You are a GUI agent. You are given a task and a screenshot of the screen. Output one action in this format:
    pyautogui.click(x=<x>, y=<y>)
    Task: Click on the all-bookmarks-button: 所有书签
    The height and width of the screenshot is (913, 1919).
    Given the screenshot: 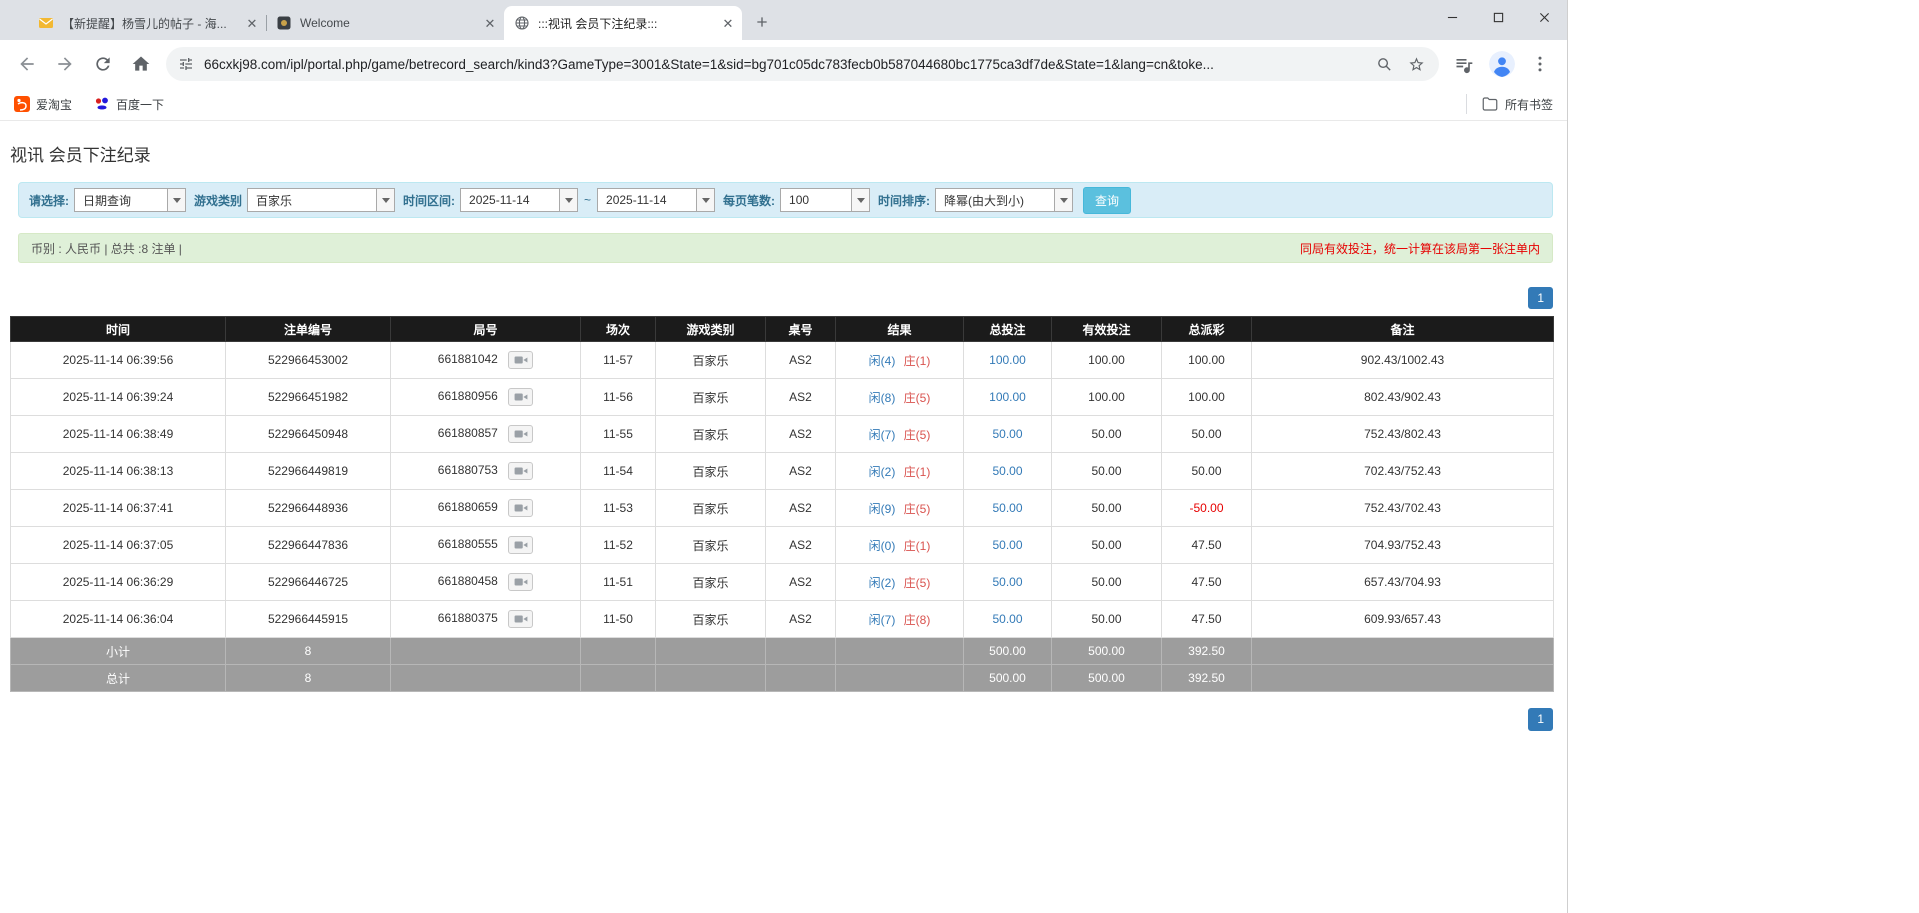 What is the action you would take?
    pyautogui.click(x=1509, y=104)
    